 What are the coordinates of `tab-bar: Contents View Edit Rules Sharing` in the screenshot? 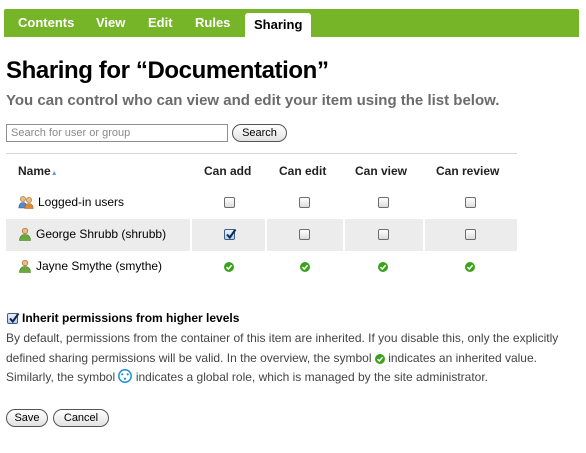 It's located at (291, 23).